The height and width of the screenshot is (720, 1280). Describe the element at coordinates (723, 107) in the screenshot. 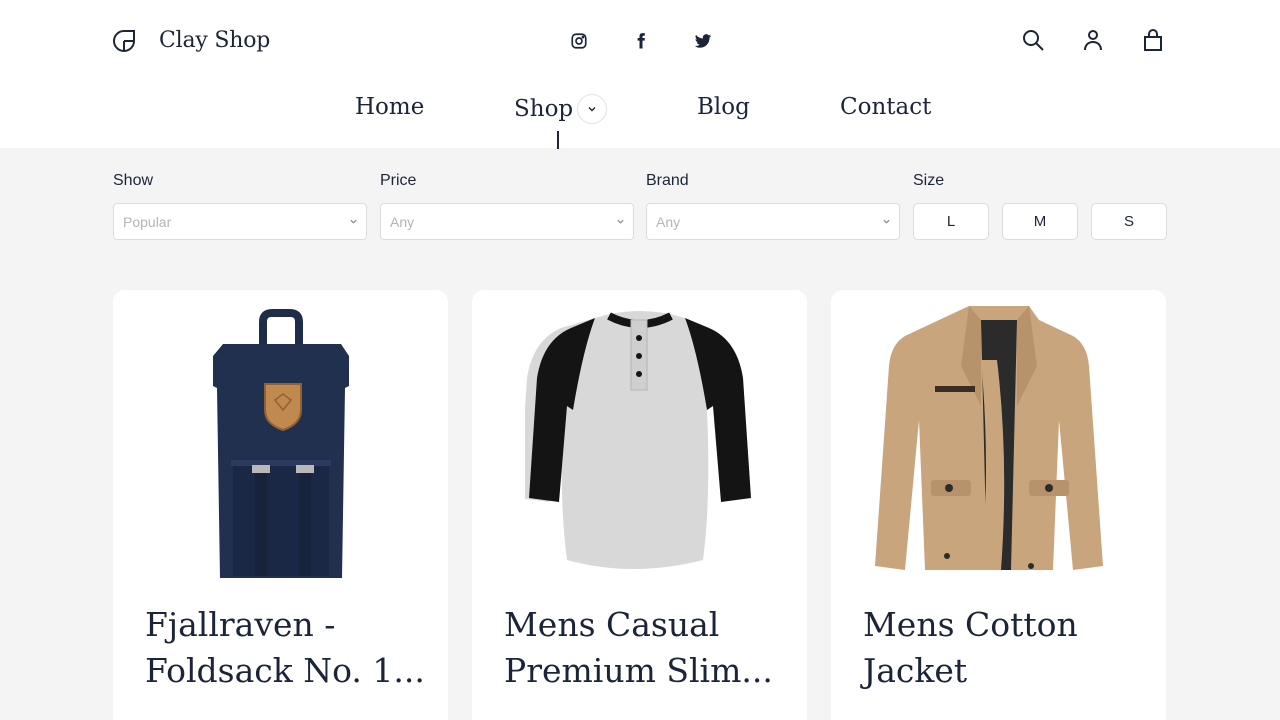

I see `nav-blog: Blog` at that location.